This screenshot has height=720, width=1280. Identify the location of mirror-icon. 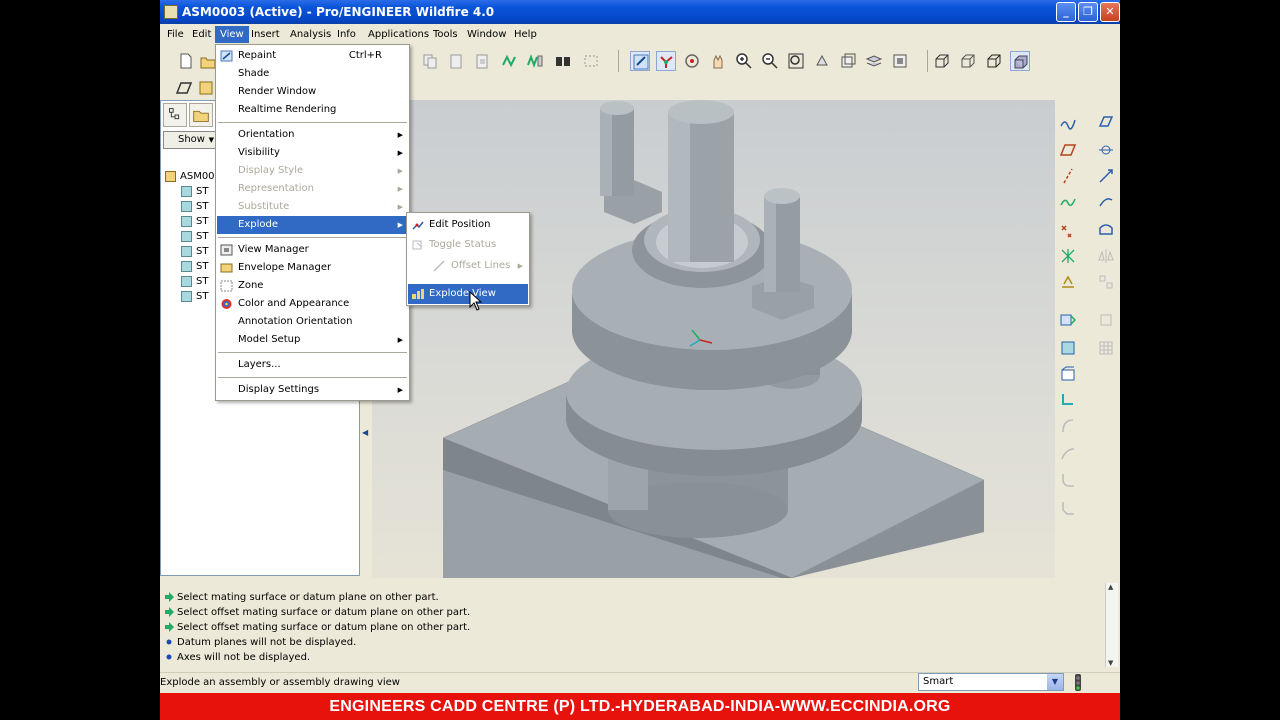
(1106, 256).